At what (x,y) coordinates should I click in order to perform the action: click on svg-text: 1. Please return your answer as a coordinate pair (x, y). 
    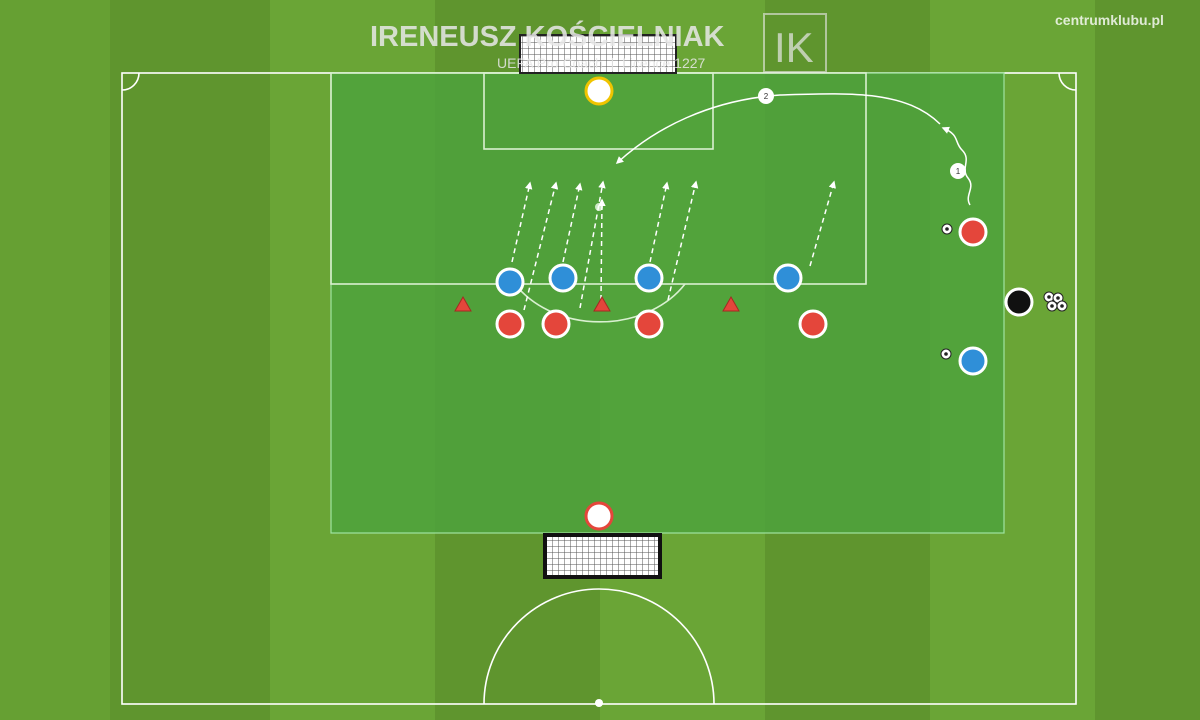
    Looking at the image, I should click on (958, 171).